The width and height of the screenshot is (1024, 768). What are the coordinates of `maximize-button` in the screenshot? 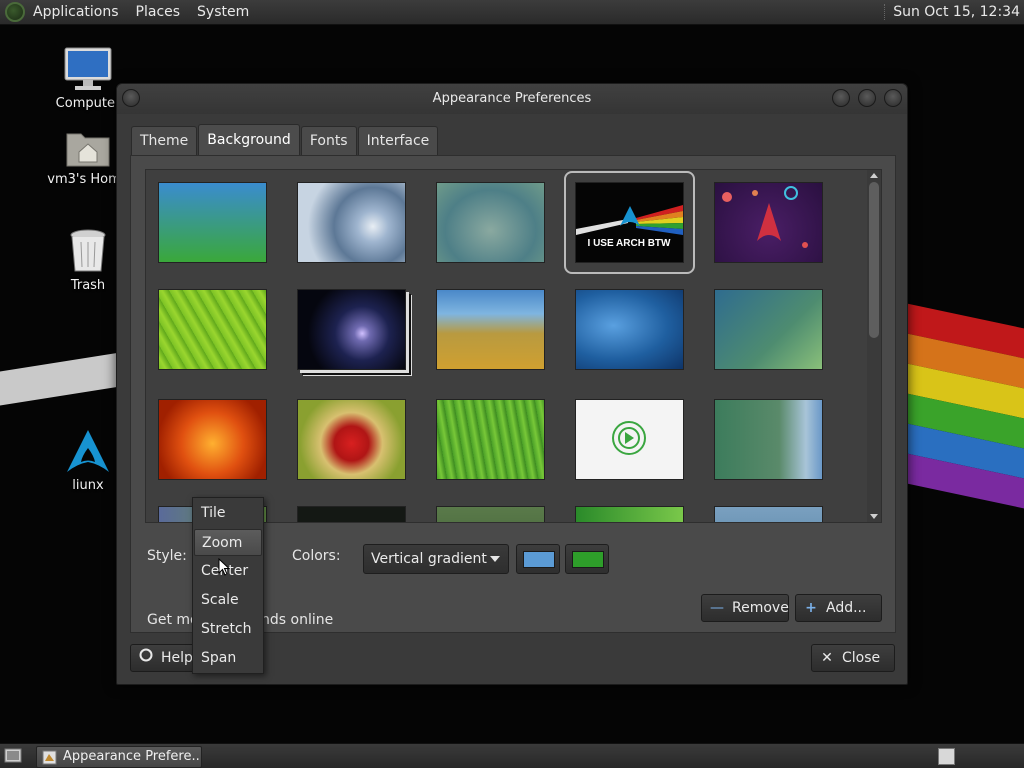 It's located at (867, 98).